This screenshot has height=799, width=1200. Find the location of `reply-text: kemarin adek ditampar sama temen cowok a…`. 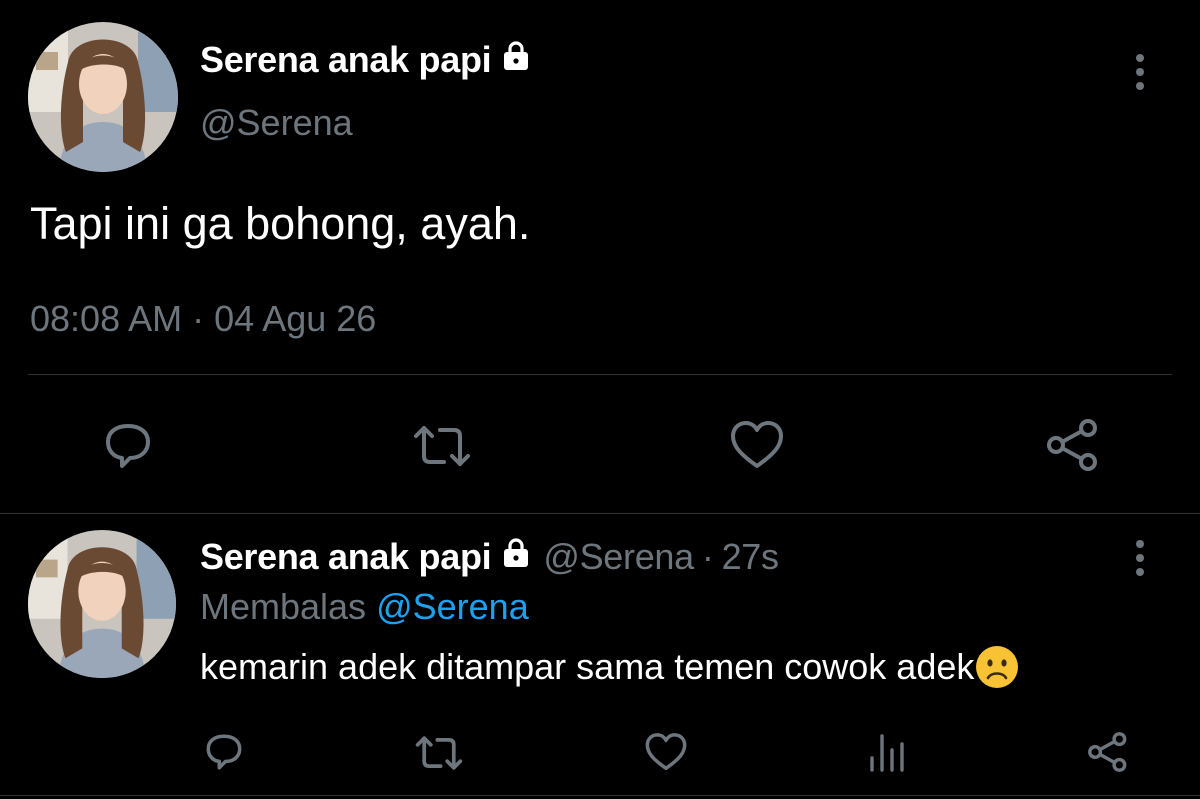

reply-text: kemarin adek ditampar sama temen cowok a… is located at coordinates (587, 666).